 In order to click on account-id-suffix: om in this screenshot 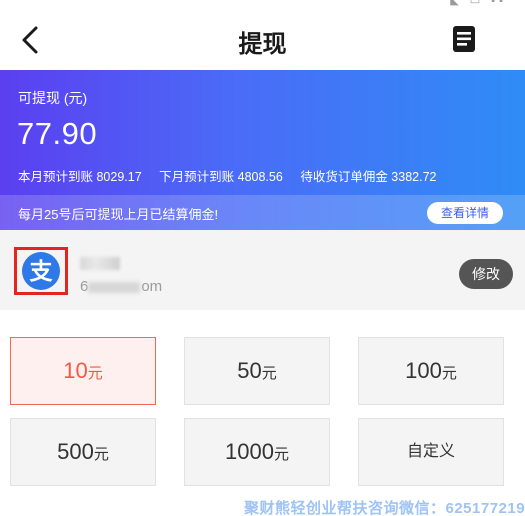, I will do `click(152, 286)`.